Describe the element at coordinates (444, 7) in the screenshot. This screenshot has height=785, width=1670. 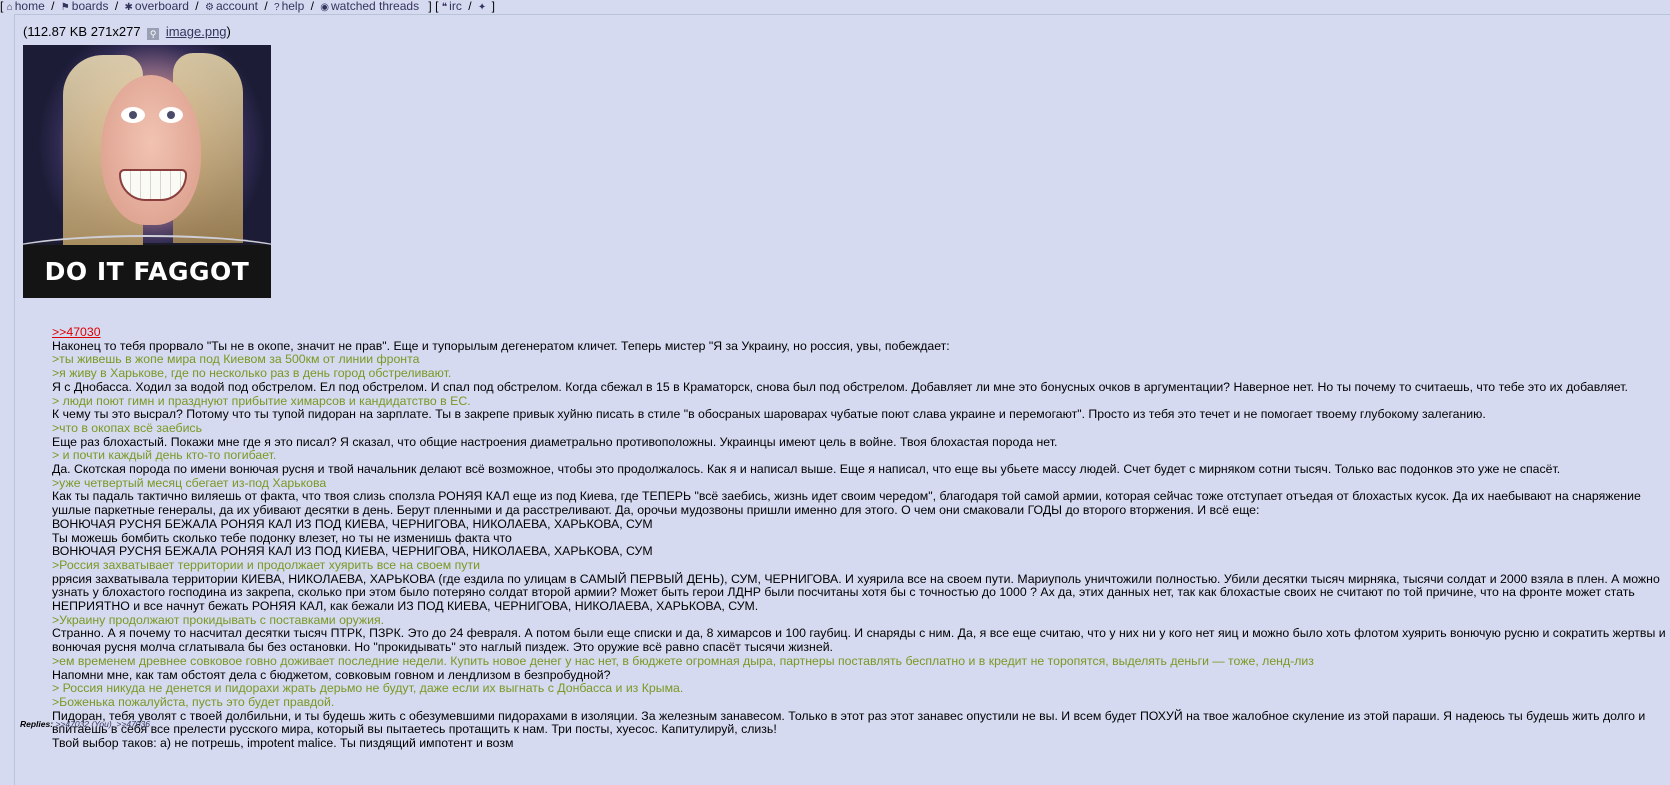
I see `quote-icon: ❝` at that location.